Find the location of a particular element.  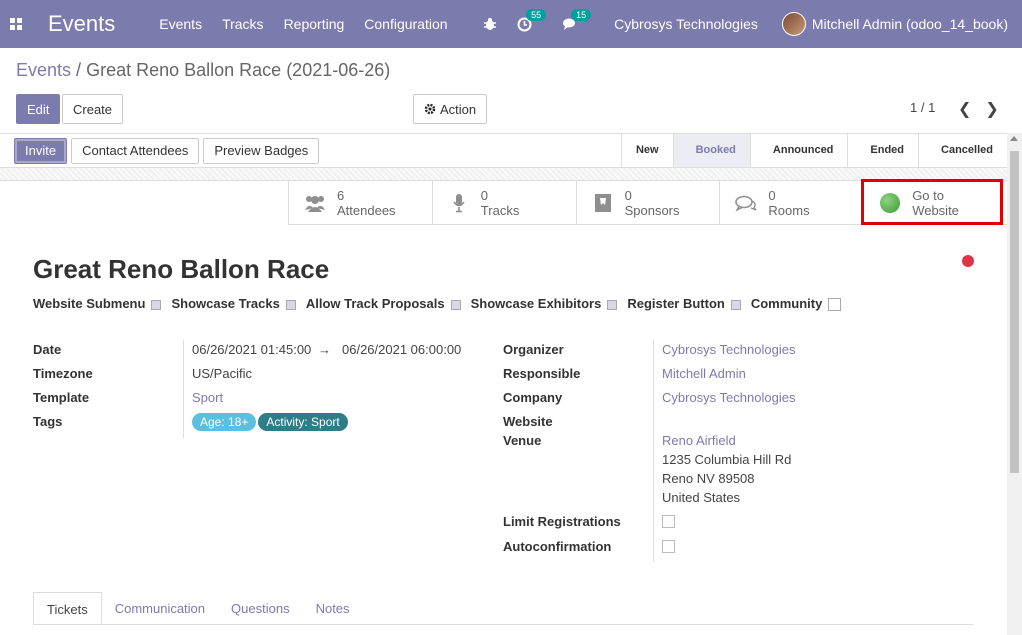

scroll-up-icon is located at coordinates (1014, 138).